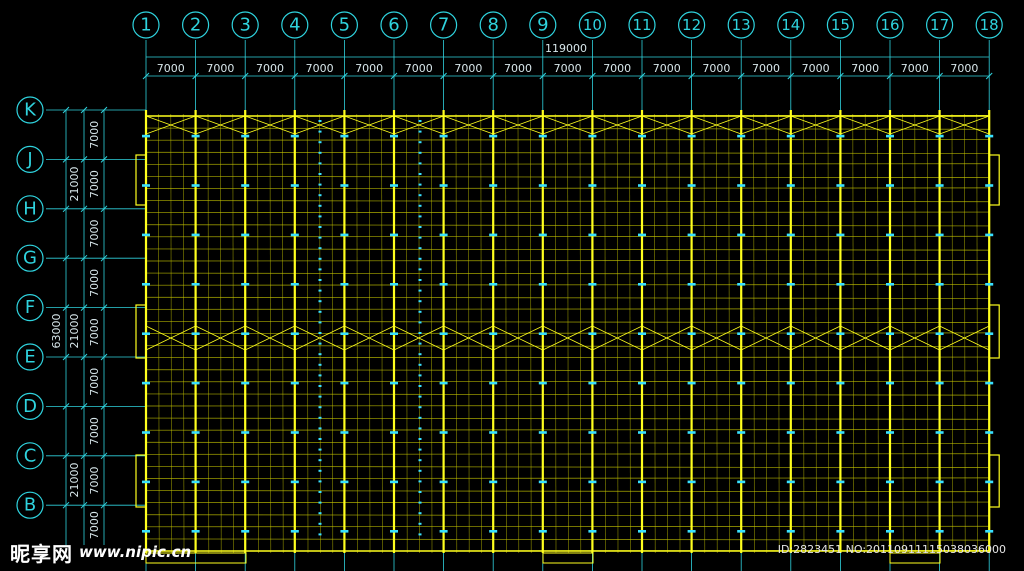 The width and height of the screenshot is (1024, 571). Describe the element at coordinates (74, 331) in the screenshot. I see `middle-group-dimension: 21000` at that location.